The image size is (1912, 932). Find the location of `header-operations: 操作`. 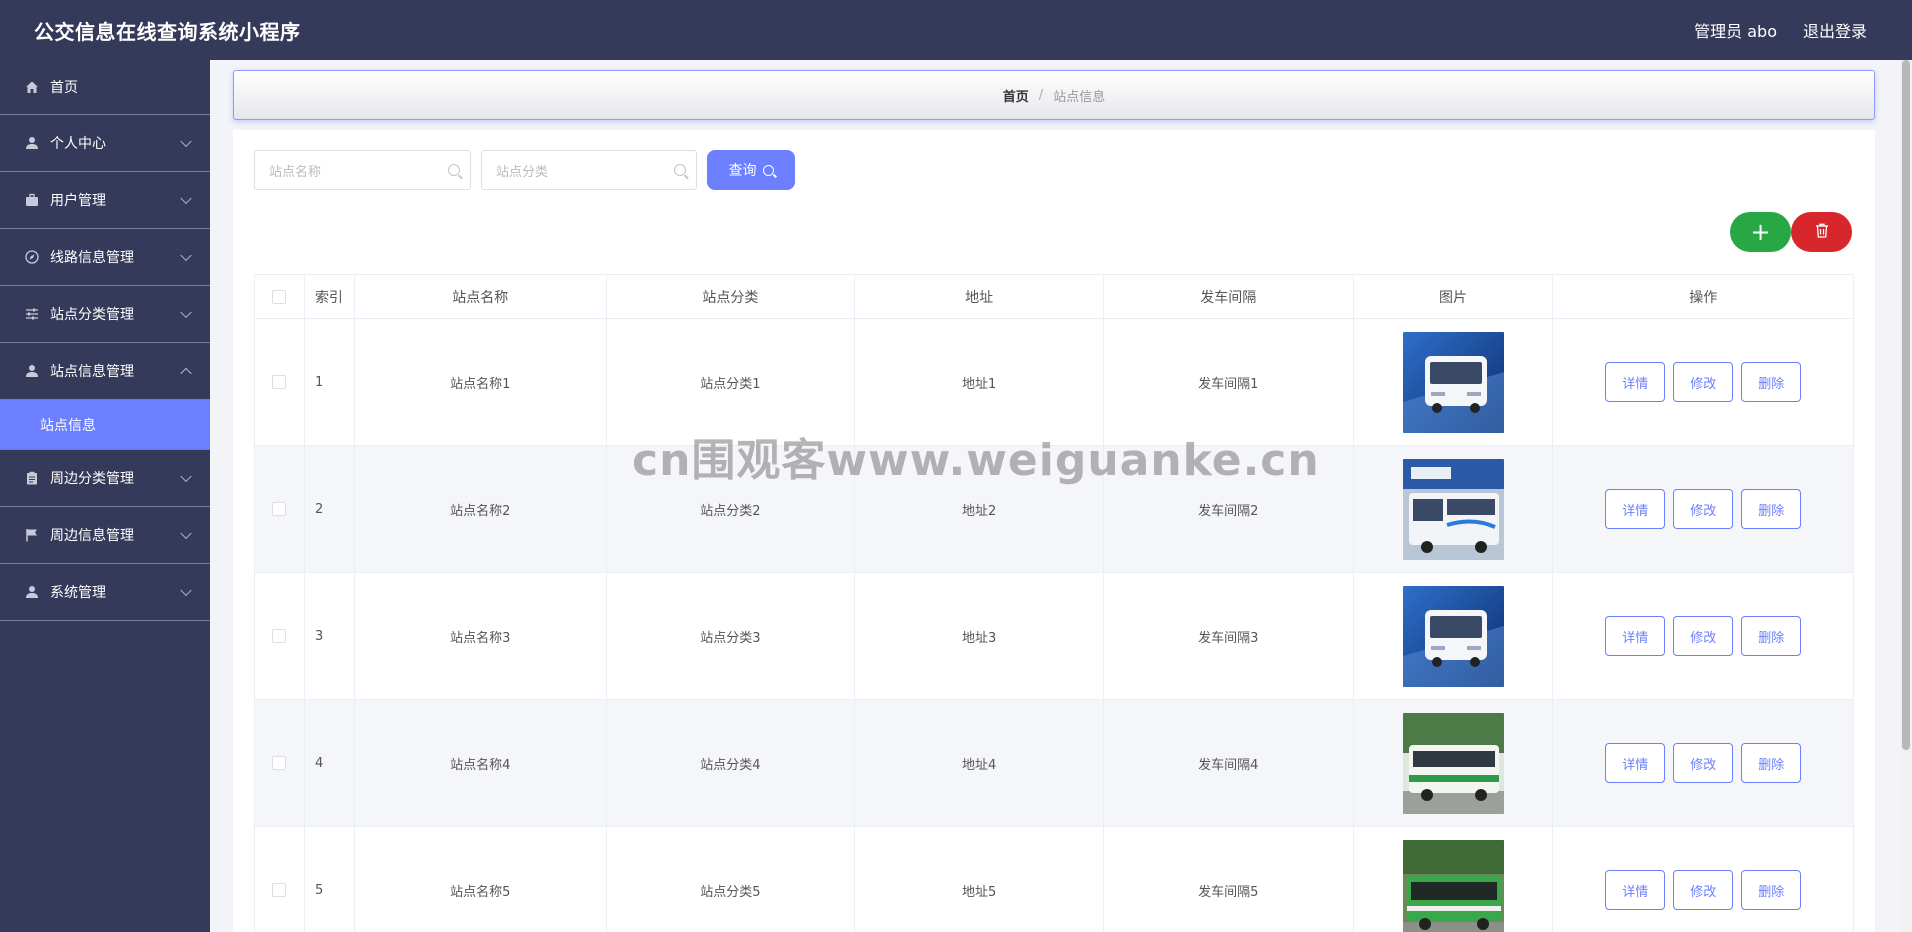

header-operations: 操作 is located at coordinates (1703, 297).